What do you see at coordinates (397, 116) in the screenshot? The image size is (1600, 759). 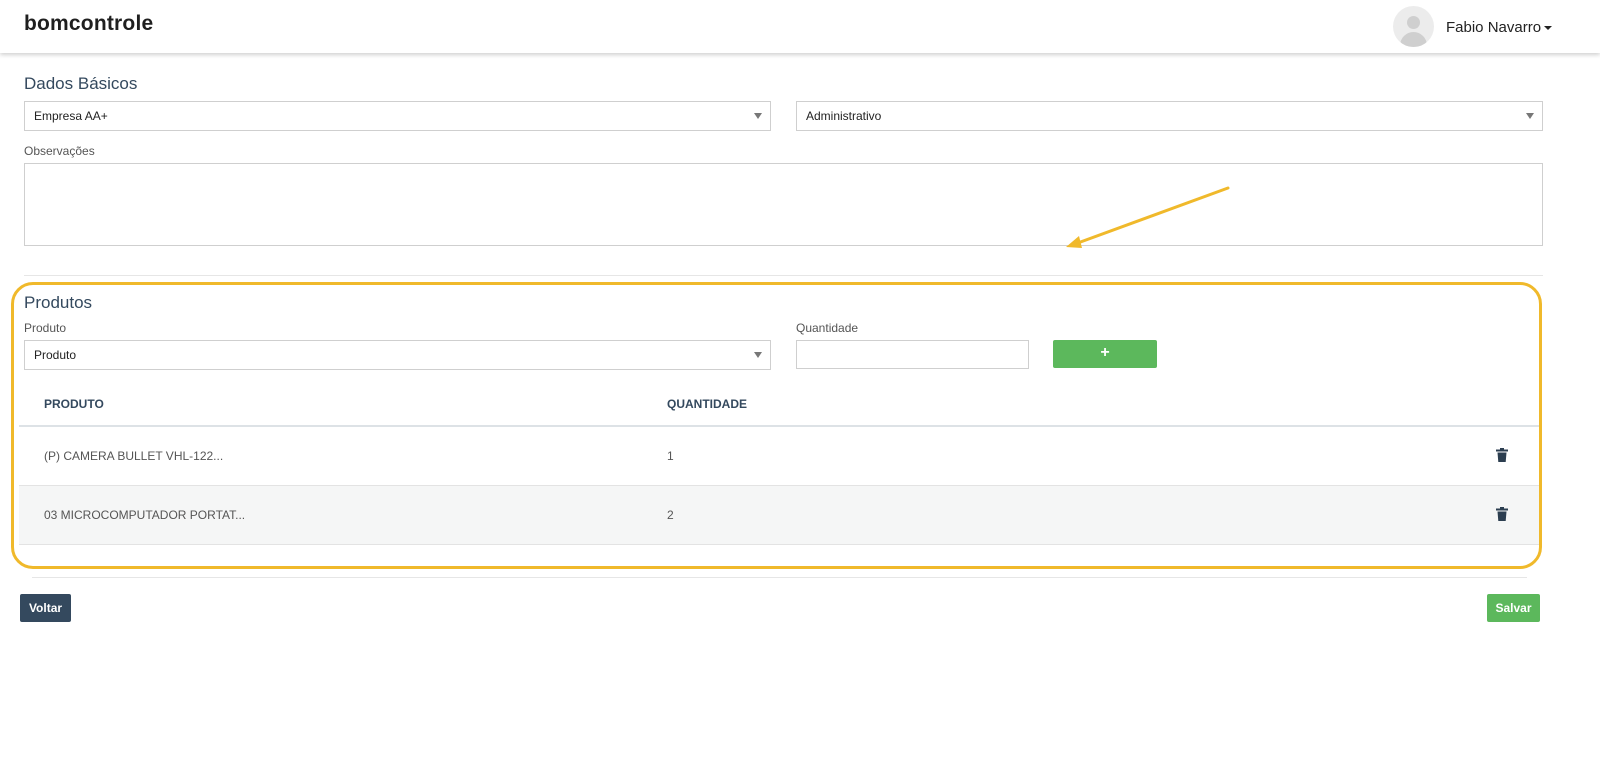 I see `empresa-select: Empresa AA+` at bounding box center [397, 116].